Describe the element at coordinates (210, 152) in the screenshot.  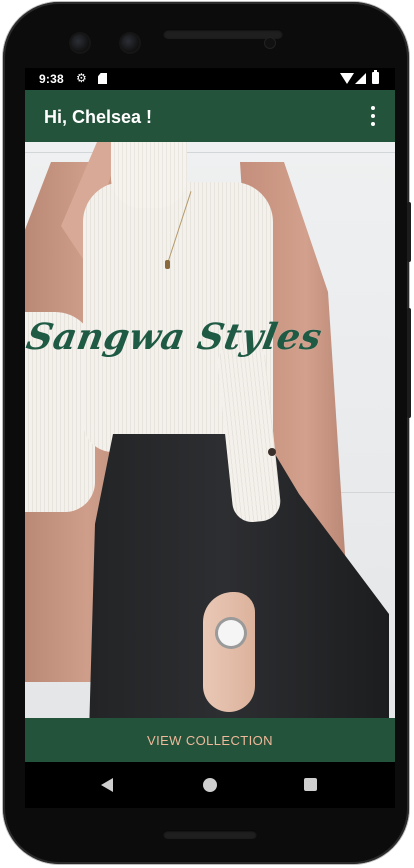
I see `wall-edge` at that location.